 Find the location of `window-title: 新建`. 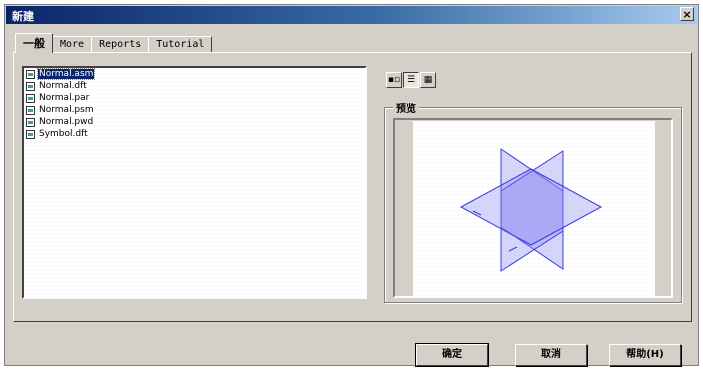

window-title: 新建 is located at coordinates (23, 16).